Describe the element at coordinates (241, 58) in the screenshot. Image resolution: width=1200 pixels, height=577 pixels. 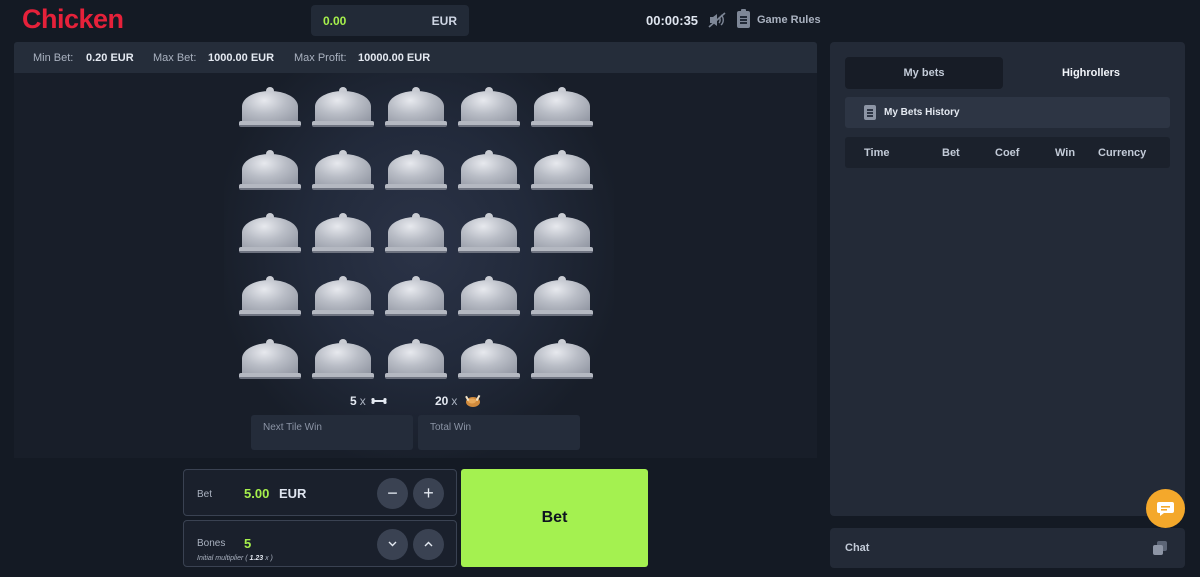
I see `max-bet-value: 1000.00 EUR` at that location.